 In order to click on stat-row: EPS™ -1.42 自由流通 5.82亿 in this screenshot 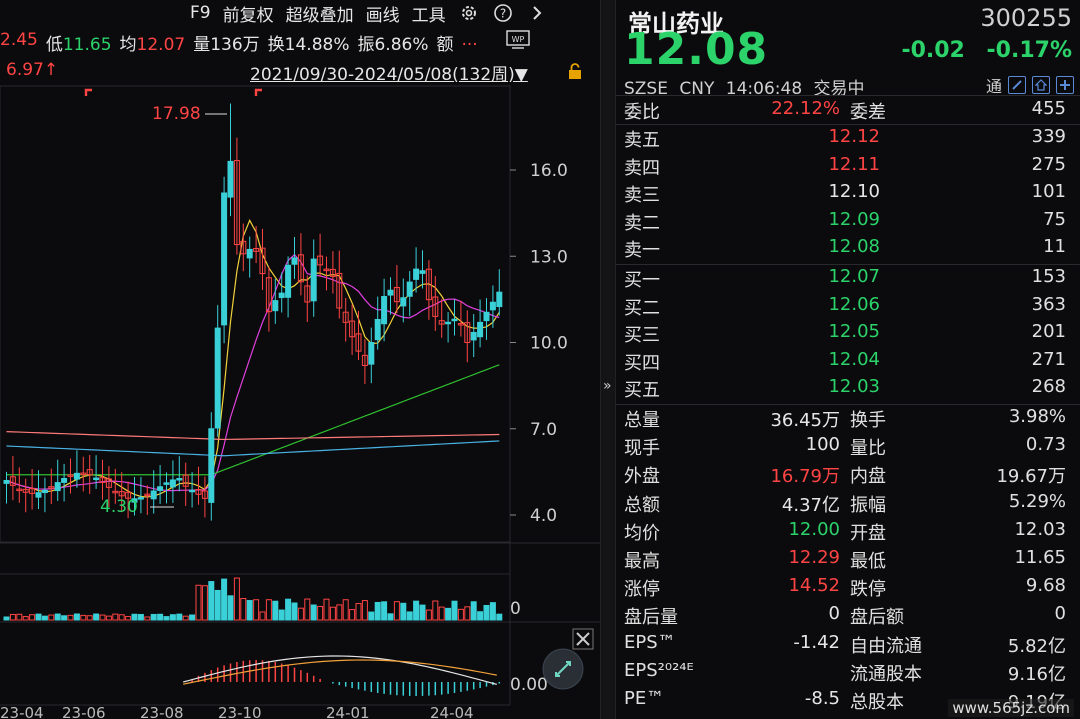, I will do `click(848, 645)`.